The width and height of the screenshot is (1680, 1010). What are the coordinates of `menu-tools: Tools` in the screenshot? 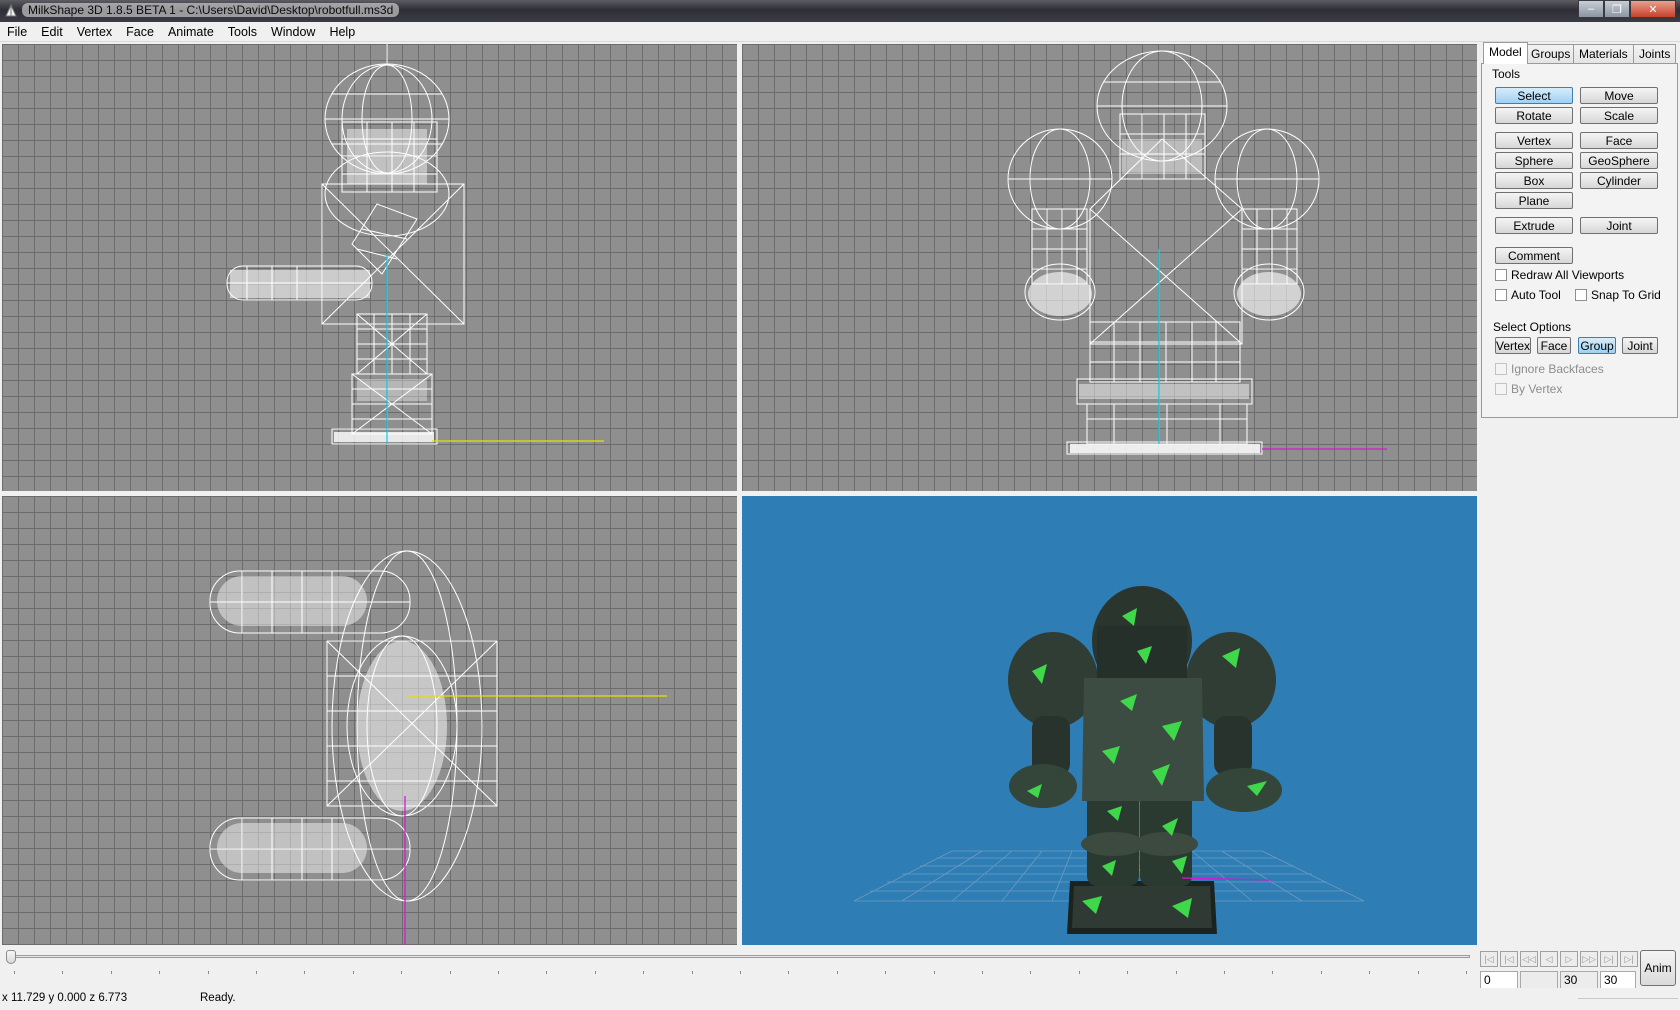 It's located at (242, 32).